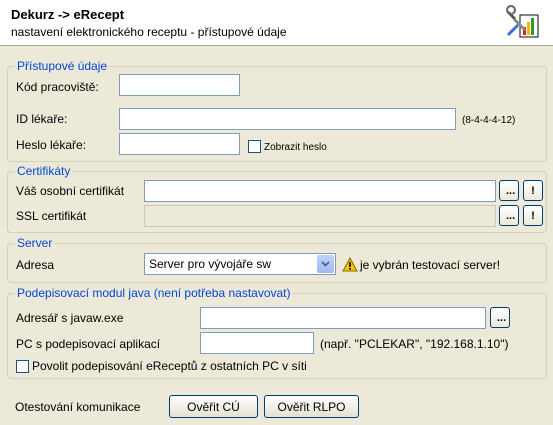 The width and height of the screenshot is (553, 425). What do you see at coordinates (257, 343) in the screenshot?
I see `signing-pc-input` at bounding box center [257, 343].